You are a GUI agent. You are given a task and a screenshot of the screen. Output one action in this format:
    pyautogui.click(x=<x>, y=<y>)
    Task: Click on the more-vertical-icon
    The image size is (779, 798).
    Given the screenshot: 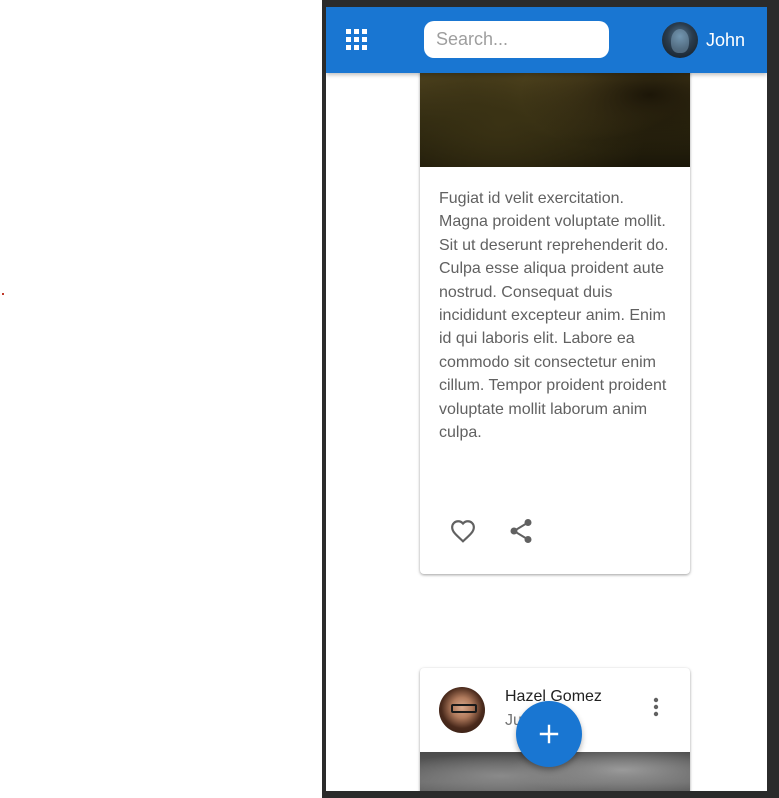 What is the action you would take?
    pyautogui.click(x=656, y=707)
    